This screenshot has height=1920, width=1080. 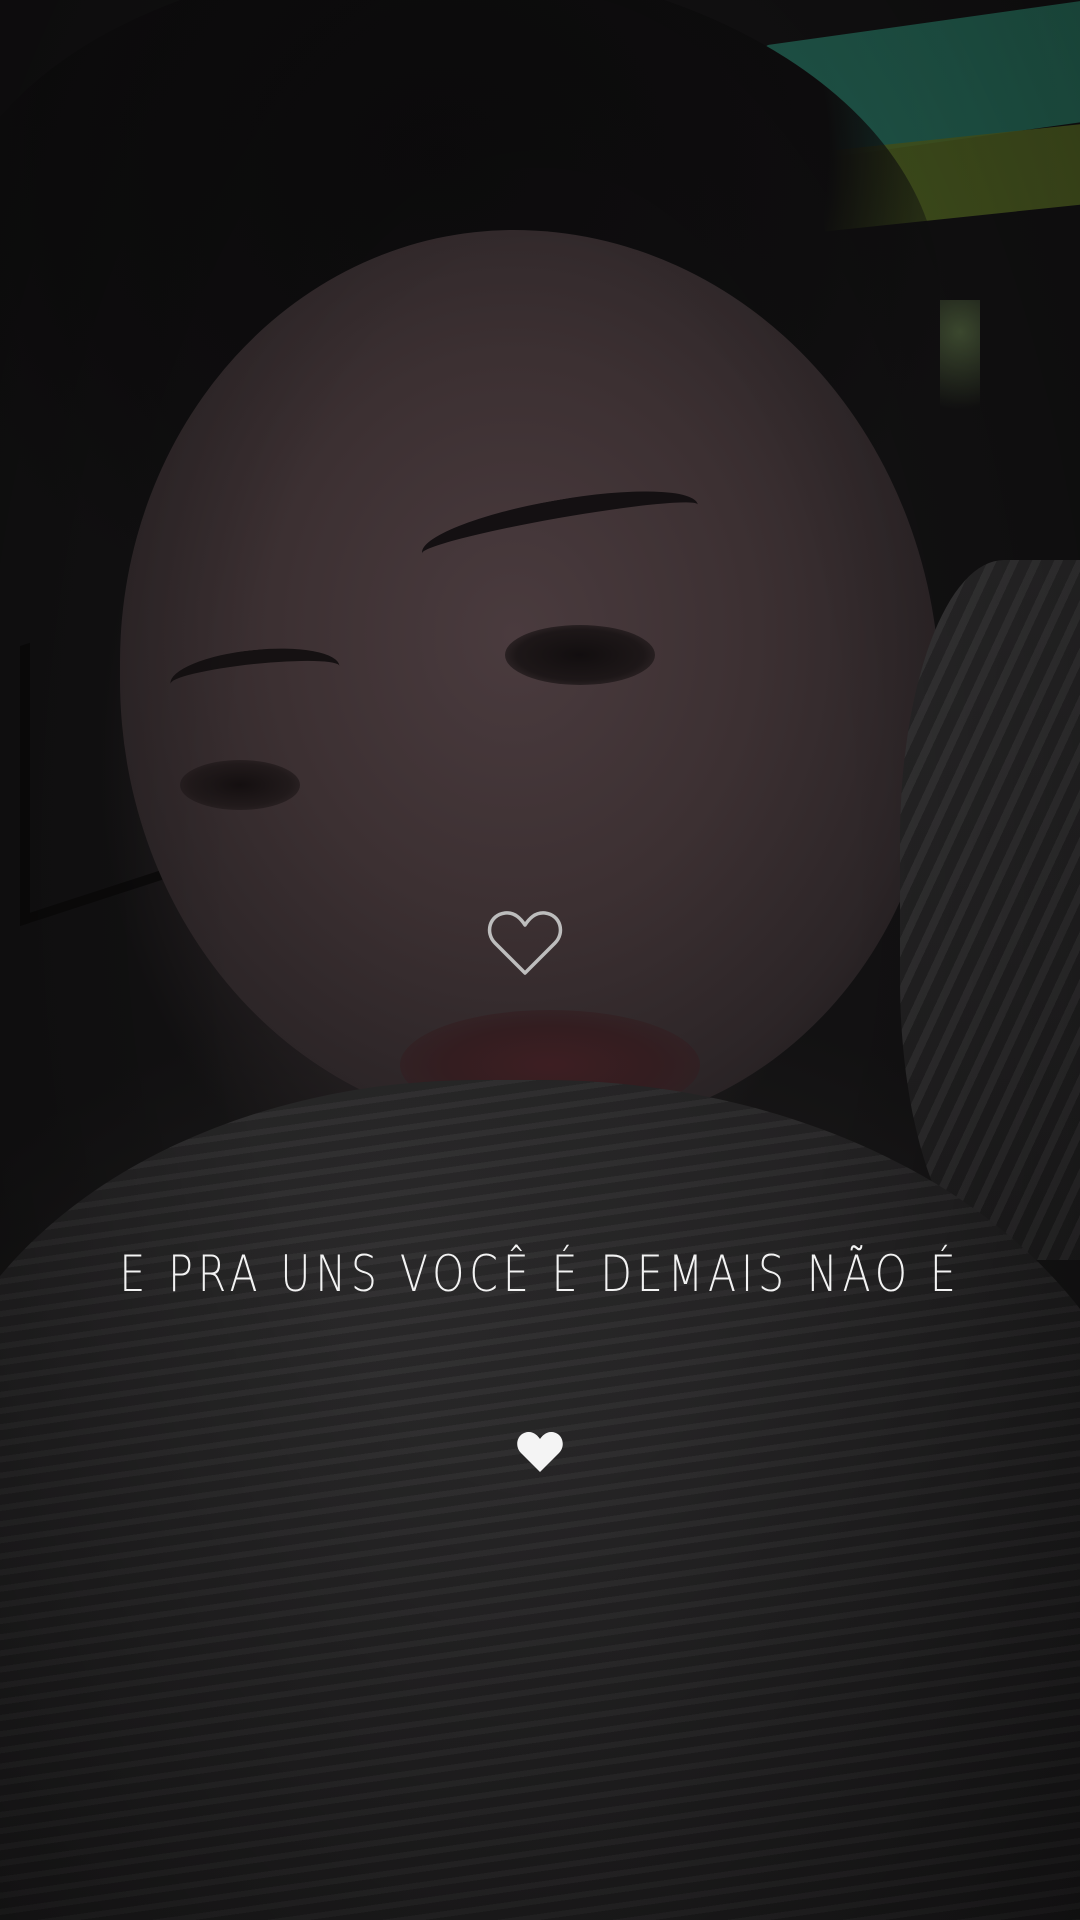 I want to click on white-heart-emoji-icon, so click(x=540, y=1451).